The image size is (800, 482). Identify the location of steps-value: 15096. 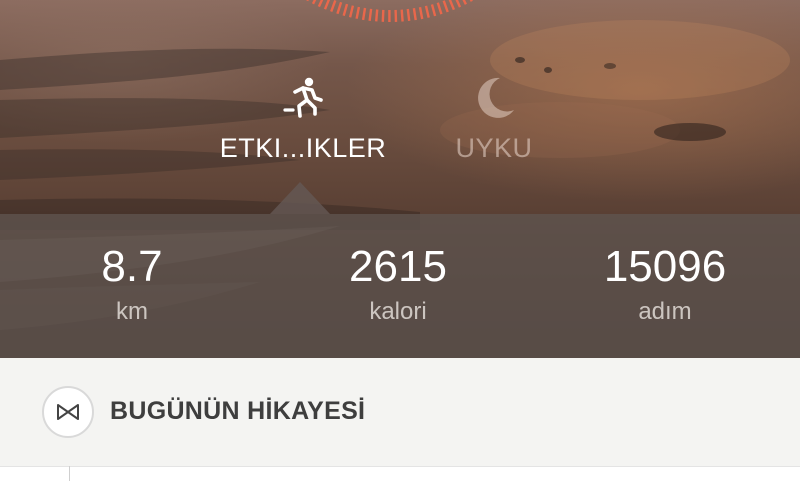
(665, 267).